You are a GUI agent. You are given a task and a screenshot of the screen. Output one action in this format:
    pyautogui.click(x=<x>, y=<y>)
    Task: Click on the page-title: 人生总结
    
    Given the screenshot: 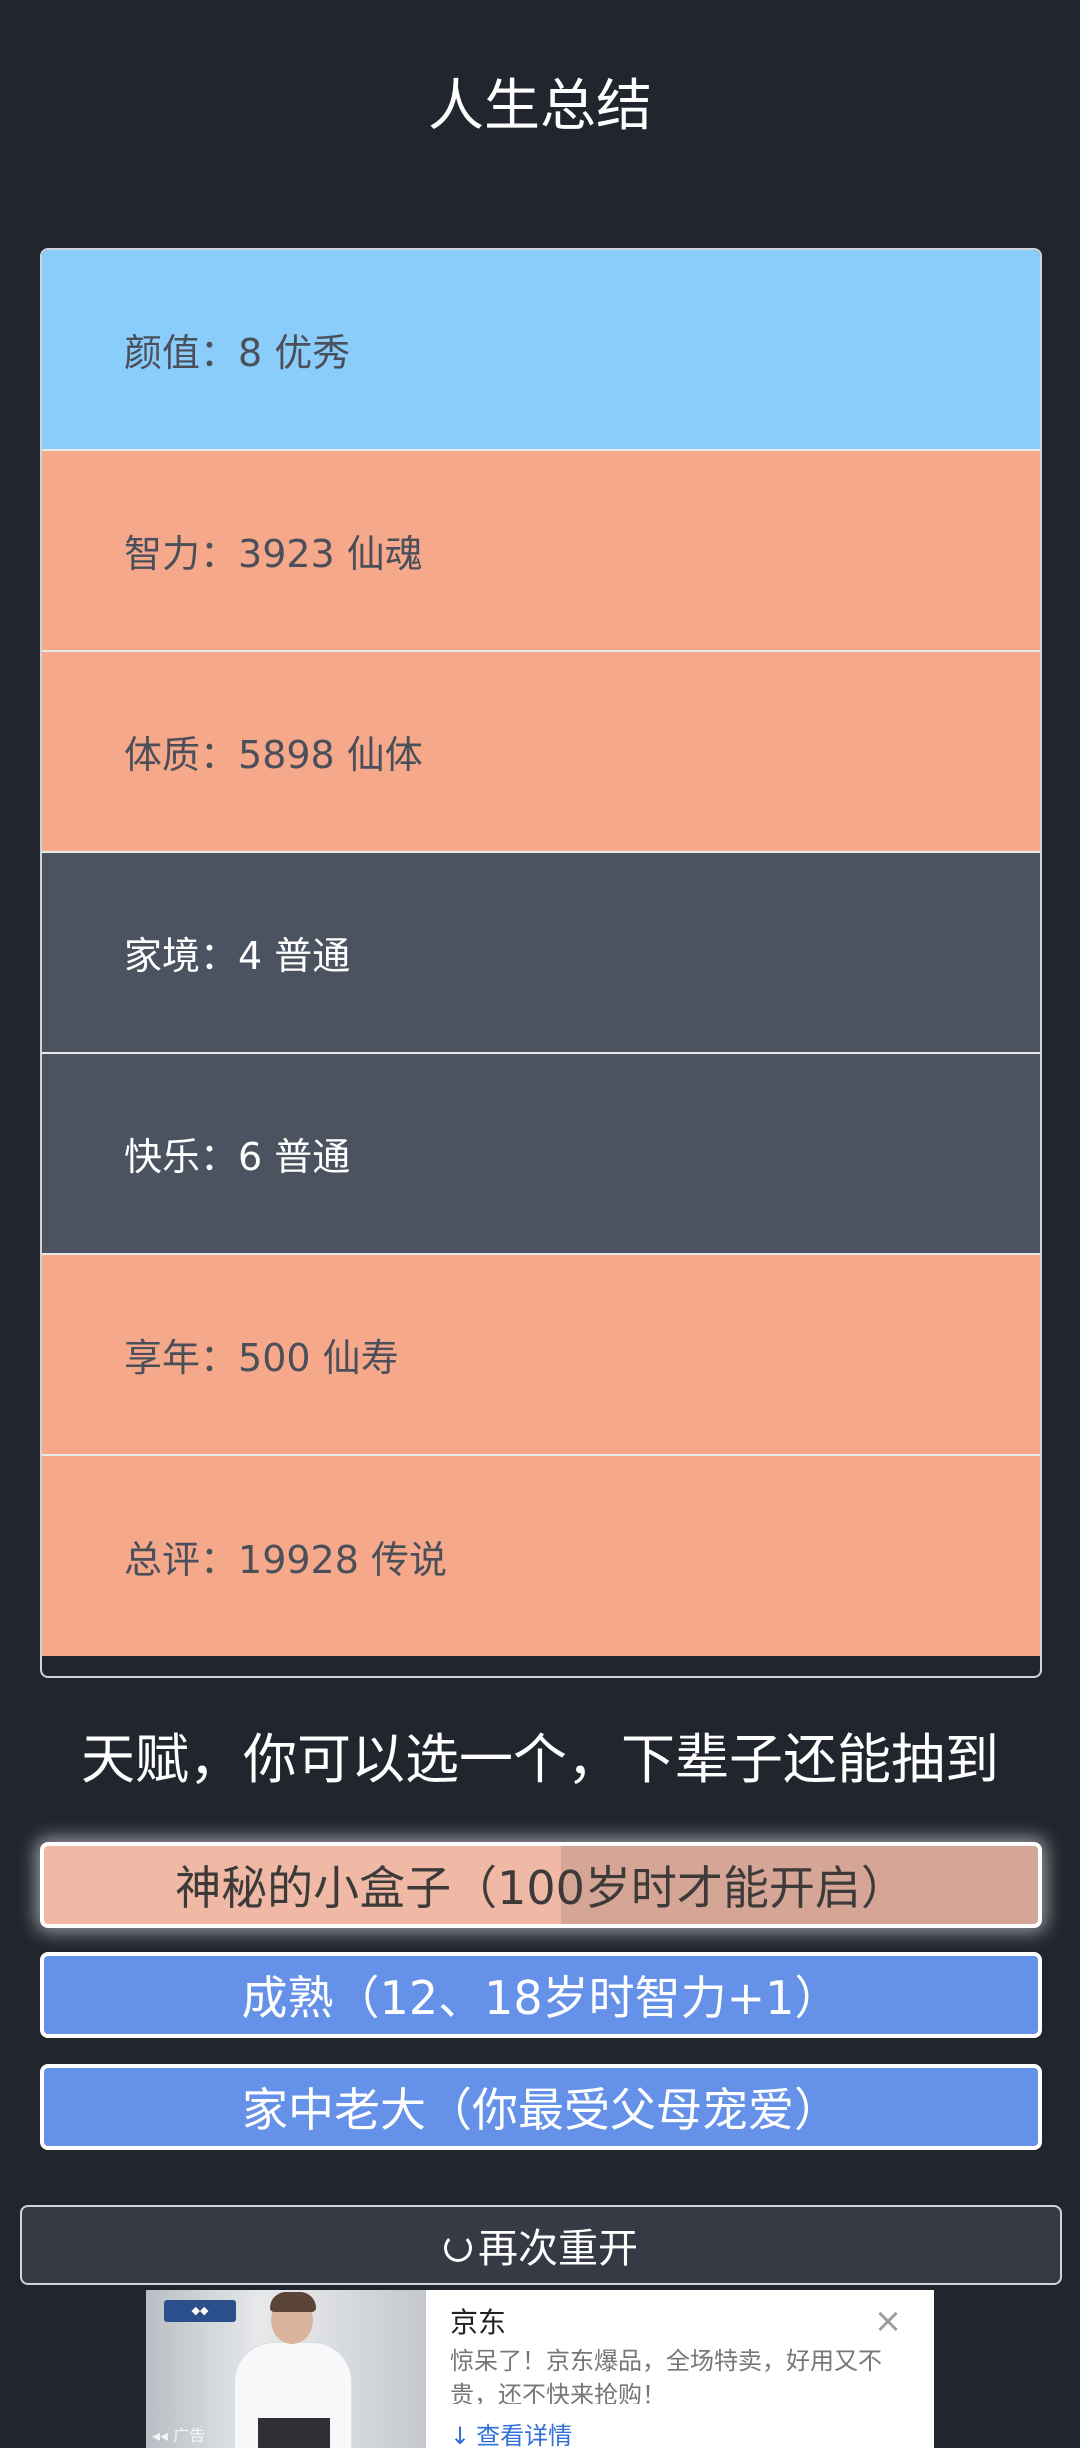 What is the action you would take?
    pyautogui.click(x=540, y=106)
    